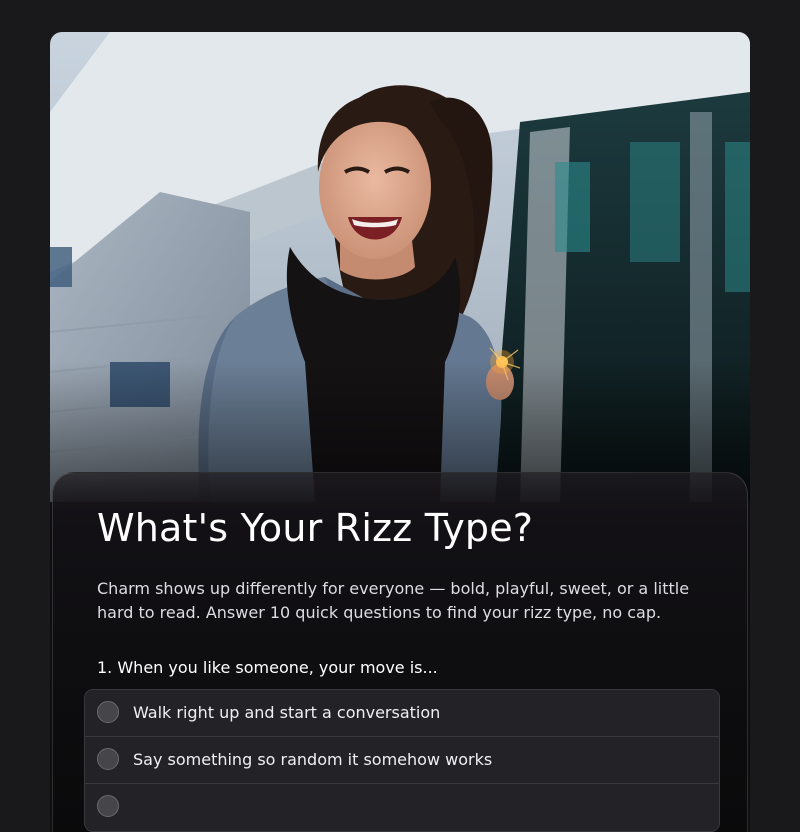 The image size is (800, 832). What do you see at coordinates (287, 712) in the screenshot?
I see `answer-option-label: Walk right up and start a conversation` at bounding box center [287, 712].